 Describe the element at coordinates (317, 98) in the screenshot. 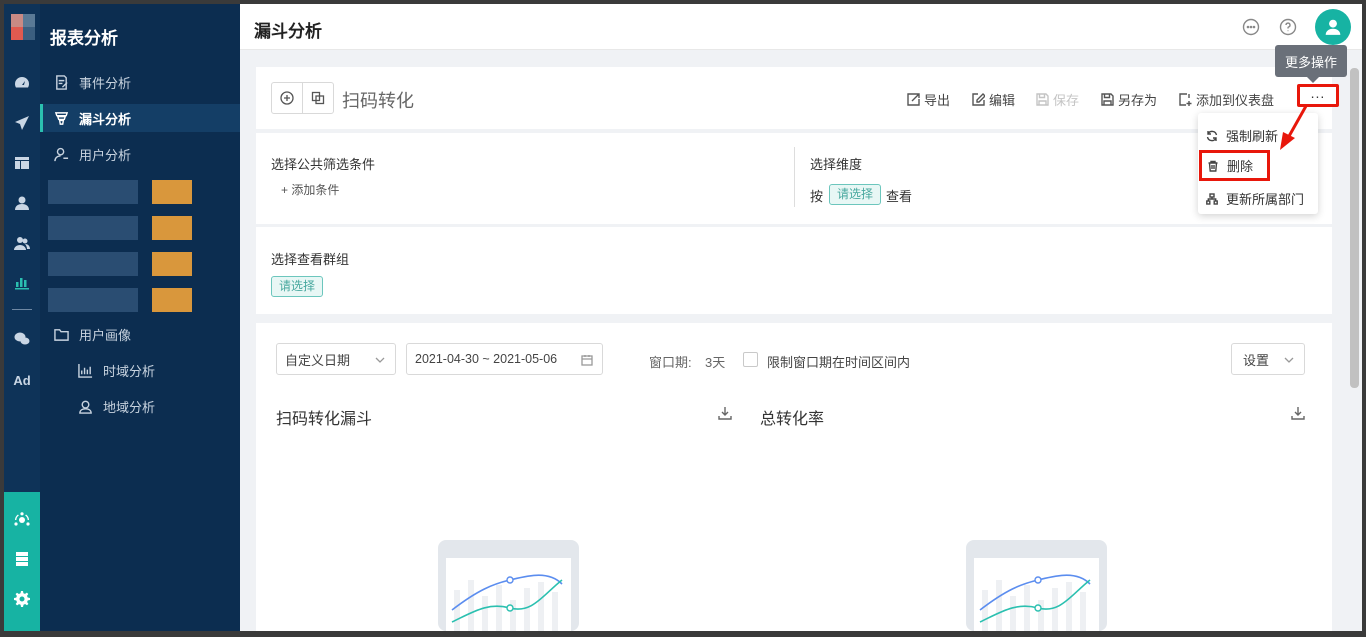

I see `copy-icon` at that location.